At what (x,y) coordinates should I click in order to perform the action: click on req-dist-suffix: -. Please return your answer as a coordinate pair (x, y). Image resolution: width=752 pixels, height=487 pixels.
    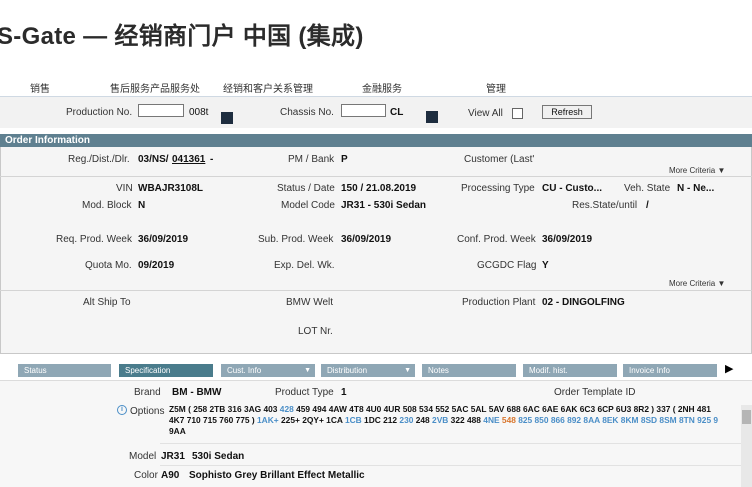
    Looking at the image, I should click on (212, 159).